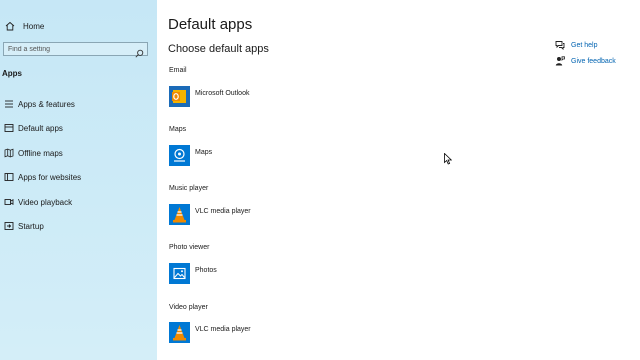 This screenshot has height=360, width=640. I want to click on sidebar-item-apps-for-websites: Apps for websites, so click(40, 177).